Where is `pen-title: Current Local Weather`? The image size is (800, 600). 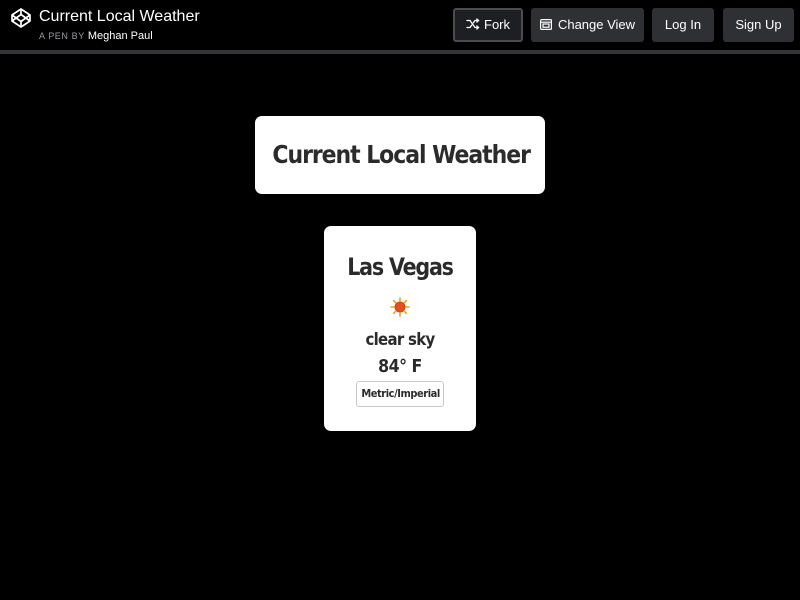
pen-title: Current Local Weather is located at coordinates (119, 17).